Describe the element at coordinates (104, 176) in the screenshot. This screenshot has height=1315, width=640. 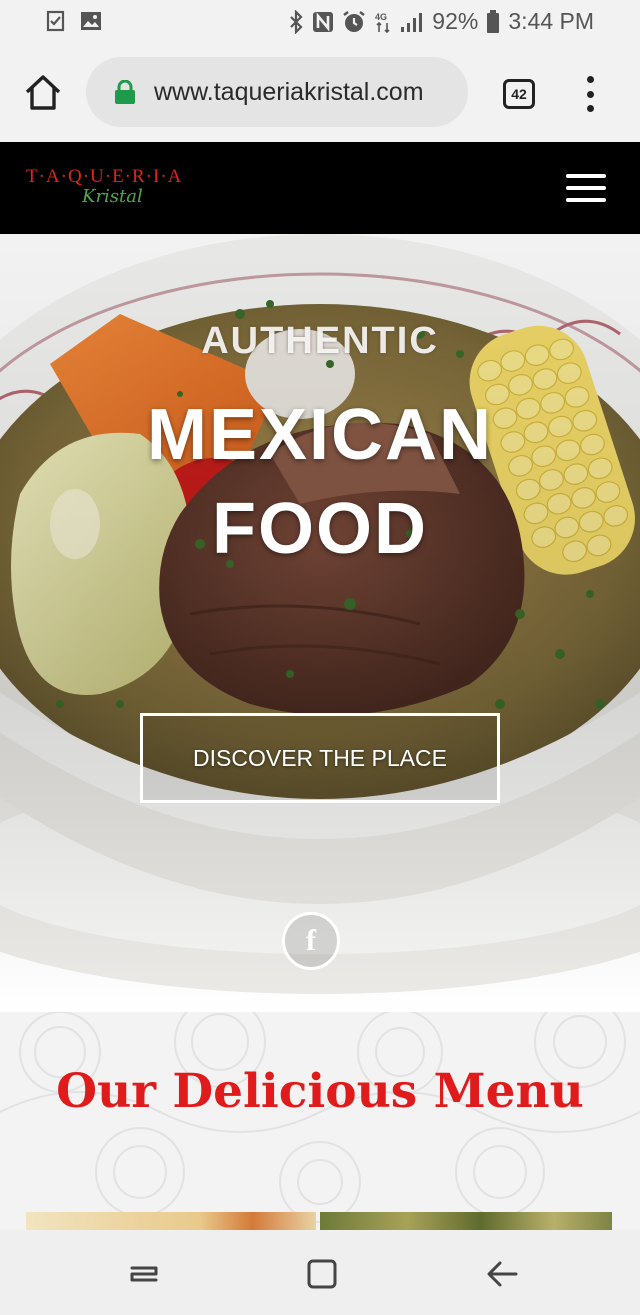
I see `logo-wordmark-top: T·A·Q·U·E·R·I·A` at that location.